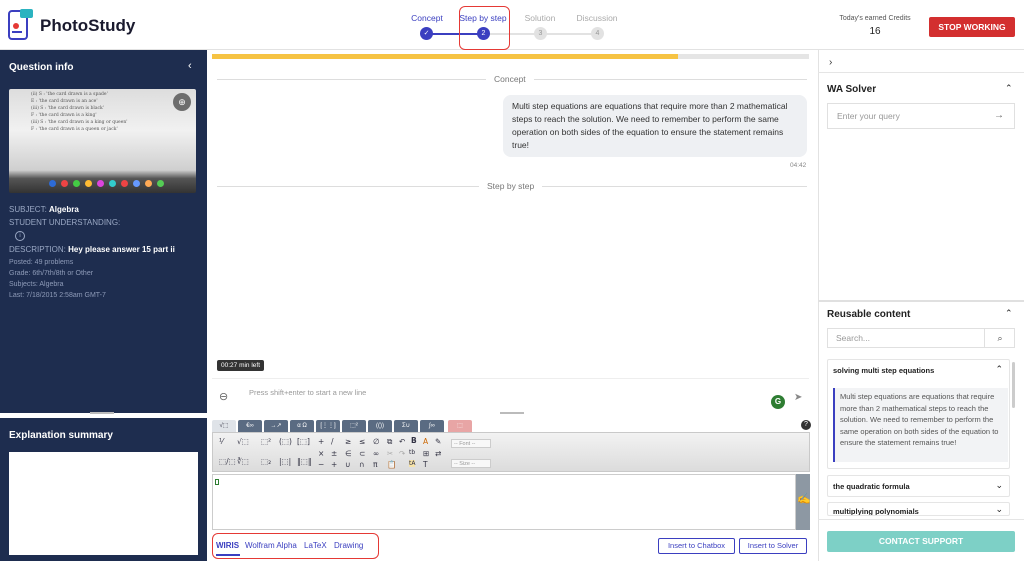 The image size is (1024, 561). I want to click on union-icon: ∪, so click(348, 464).